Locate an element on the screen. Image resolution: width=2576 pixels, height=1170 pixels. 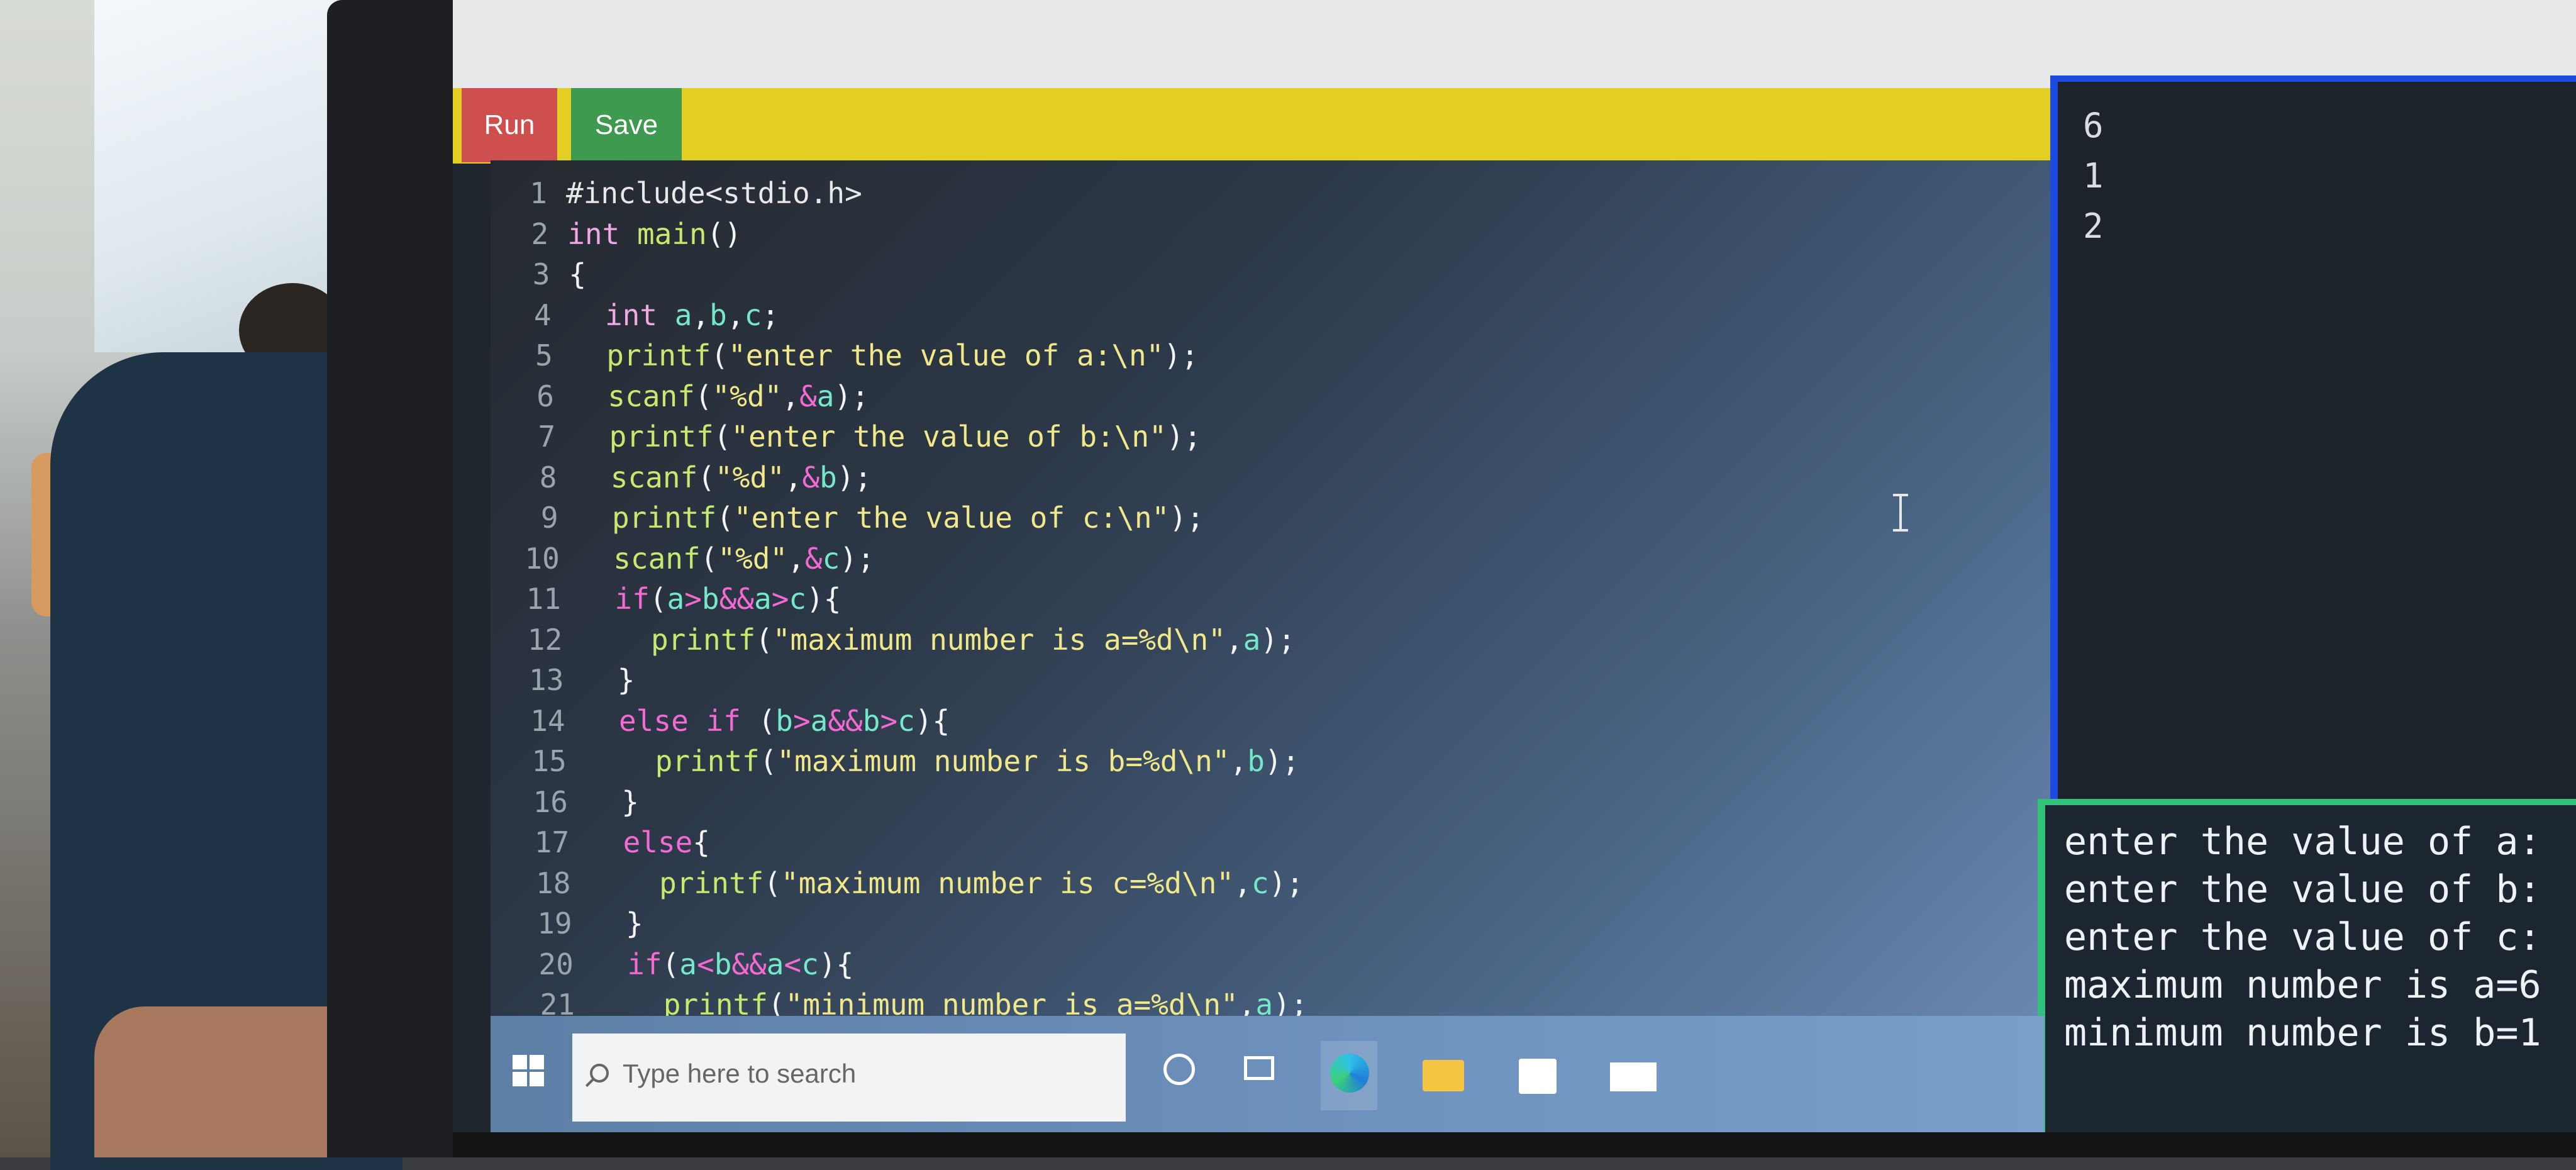
code-token: scanf is located at coordinates (651, 396).